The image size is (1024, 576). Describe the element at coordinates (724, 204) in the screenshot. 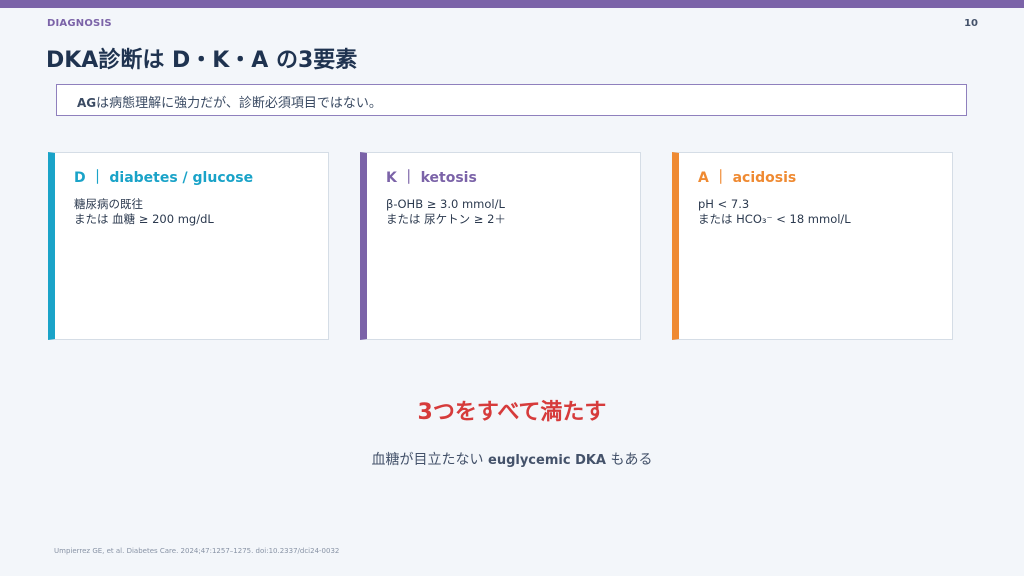

I see `card-line: pH < 7.3` at that location.